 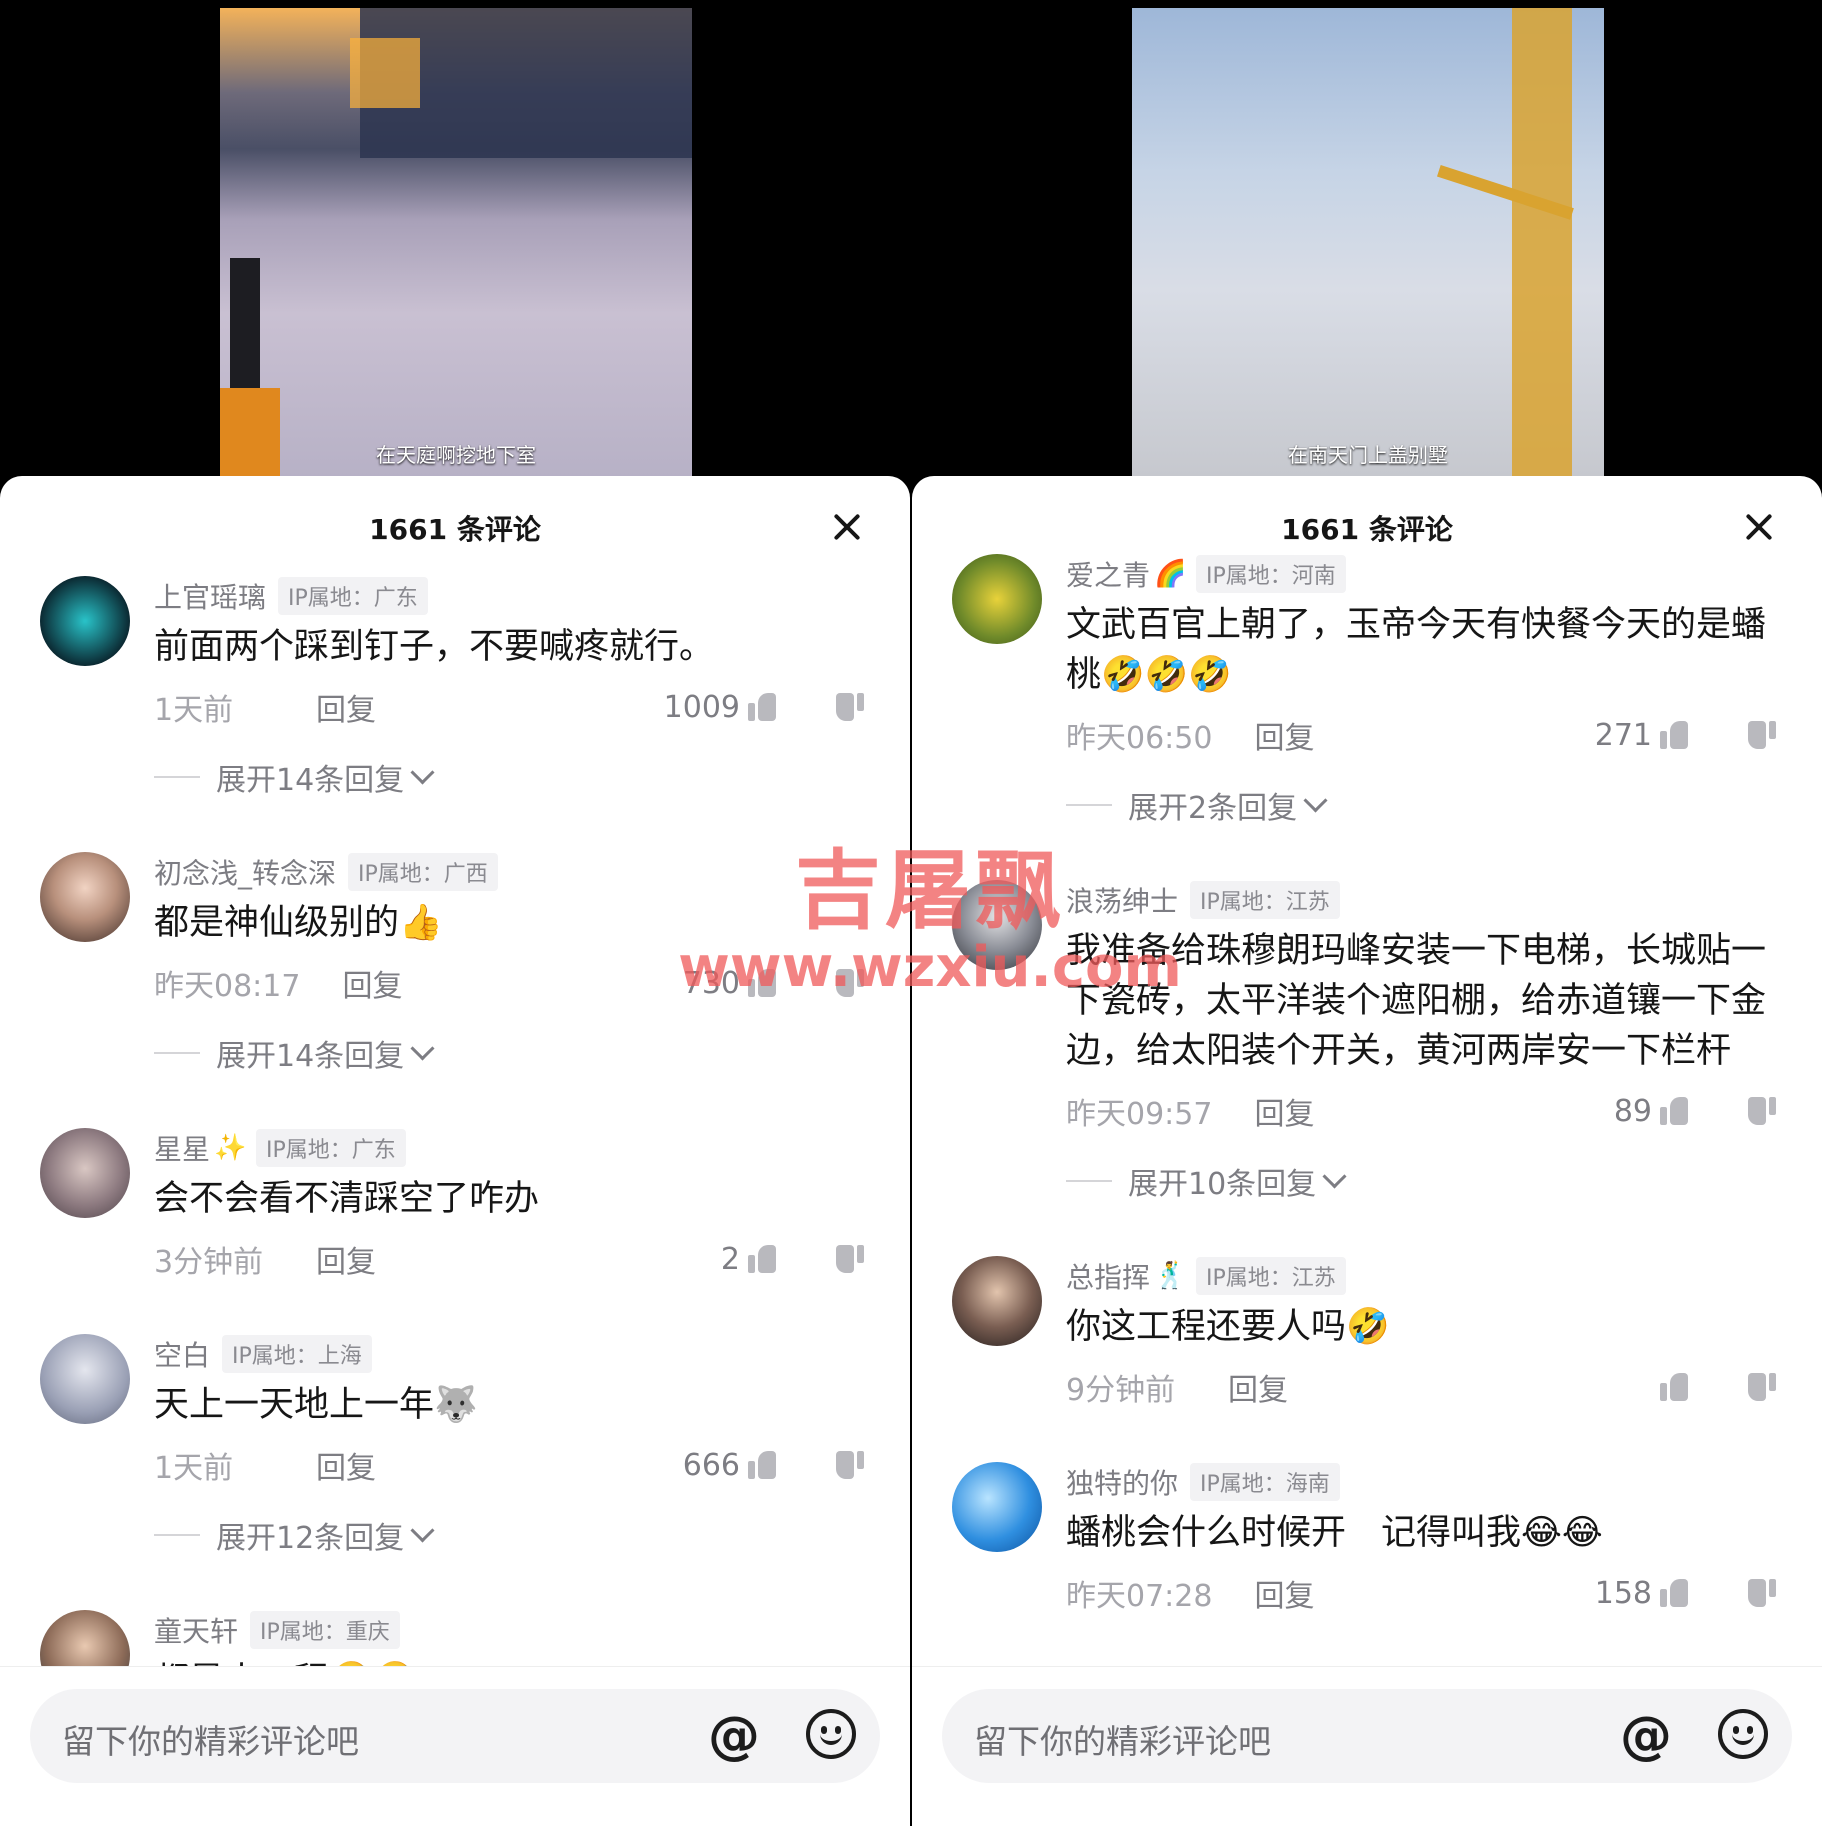 I want to click on comment-username: 上官瑶璃, so click(x=210, y=596).